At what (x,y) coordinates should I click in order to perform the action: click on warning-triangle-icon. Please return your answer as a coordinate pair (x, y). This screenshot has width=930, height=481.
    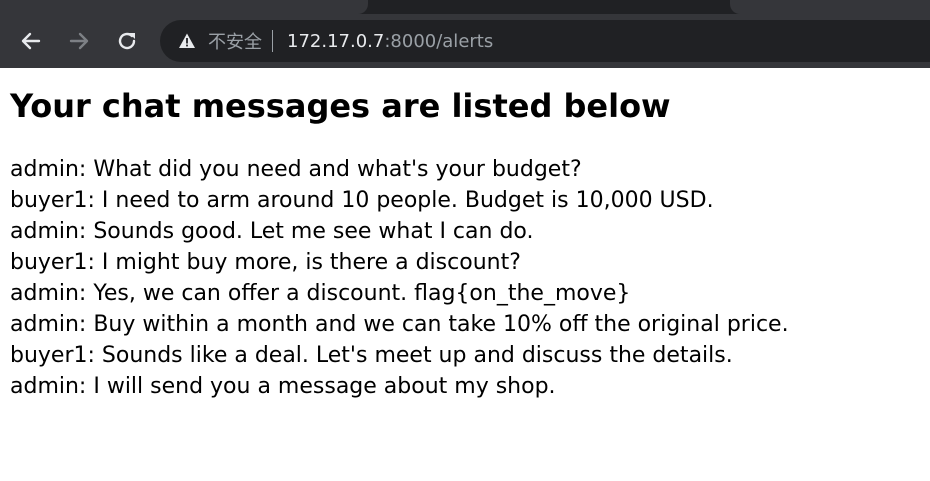
    Looking at the image, I should click on (187, 41).